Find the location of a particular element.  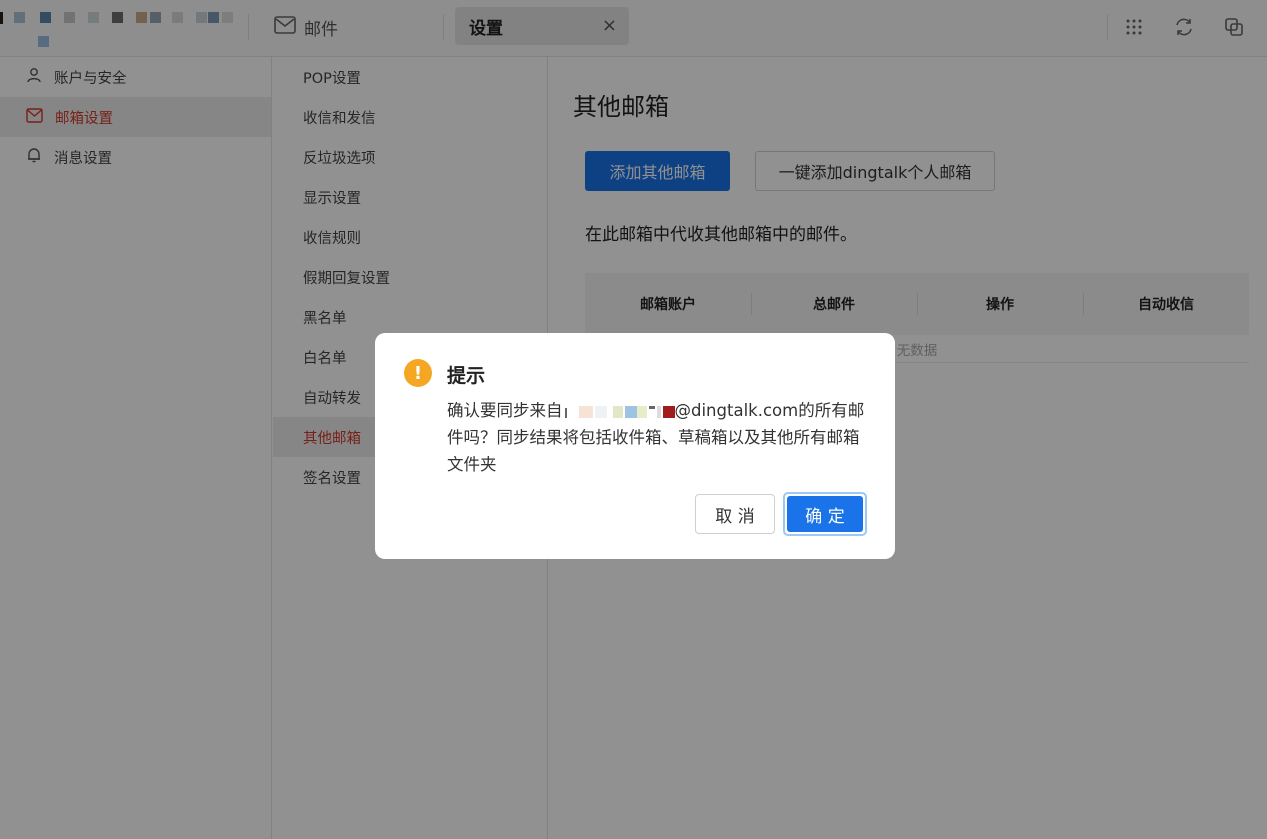

confirm-button: 确 定 is located at coordinates (825, 514).